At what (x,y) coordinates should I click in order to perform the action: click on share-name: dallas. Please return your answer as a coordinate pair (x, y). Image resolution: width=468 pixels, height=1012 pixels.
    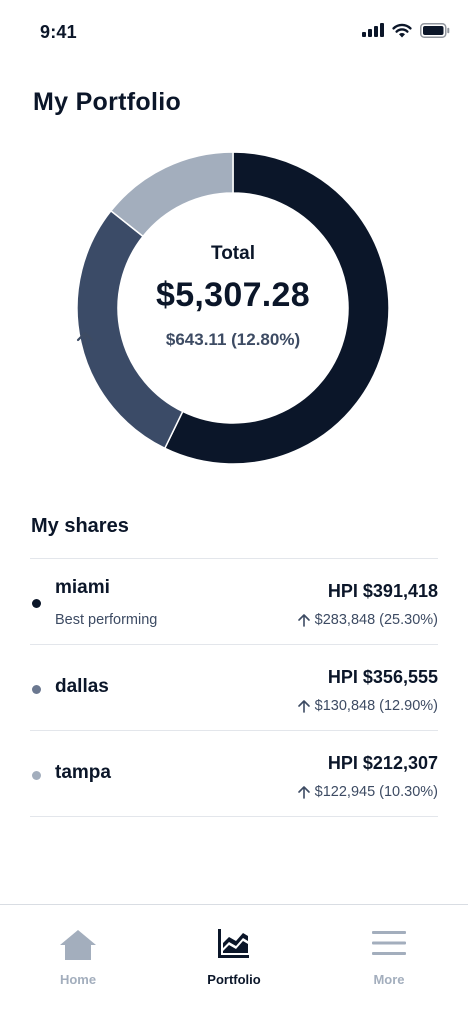
    Looking at the image, I should click on (82, 686).